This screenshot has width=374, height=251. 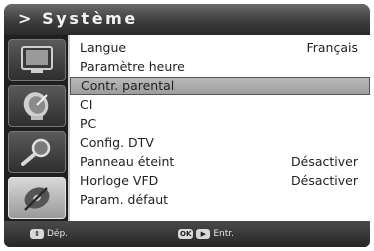 What do you see at coordinates (218, 105) in the screenshot?
I see `menu-item-ci: CI` at bounding box center [218, 105].